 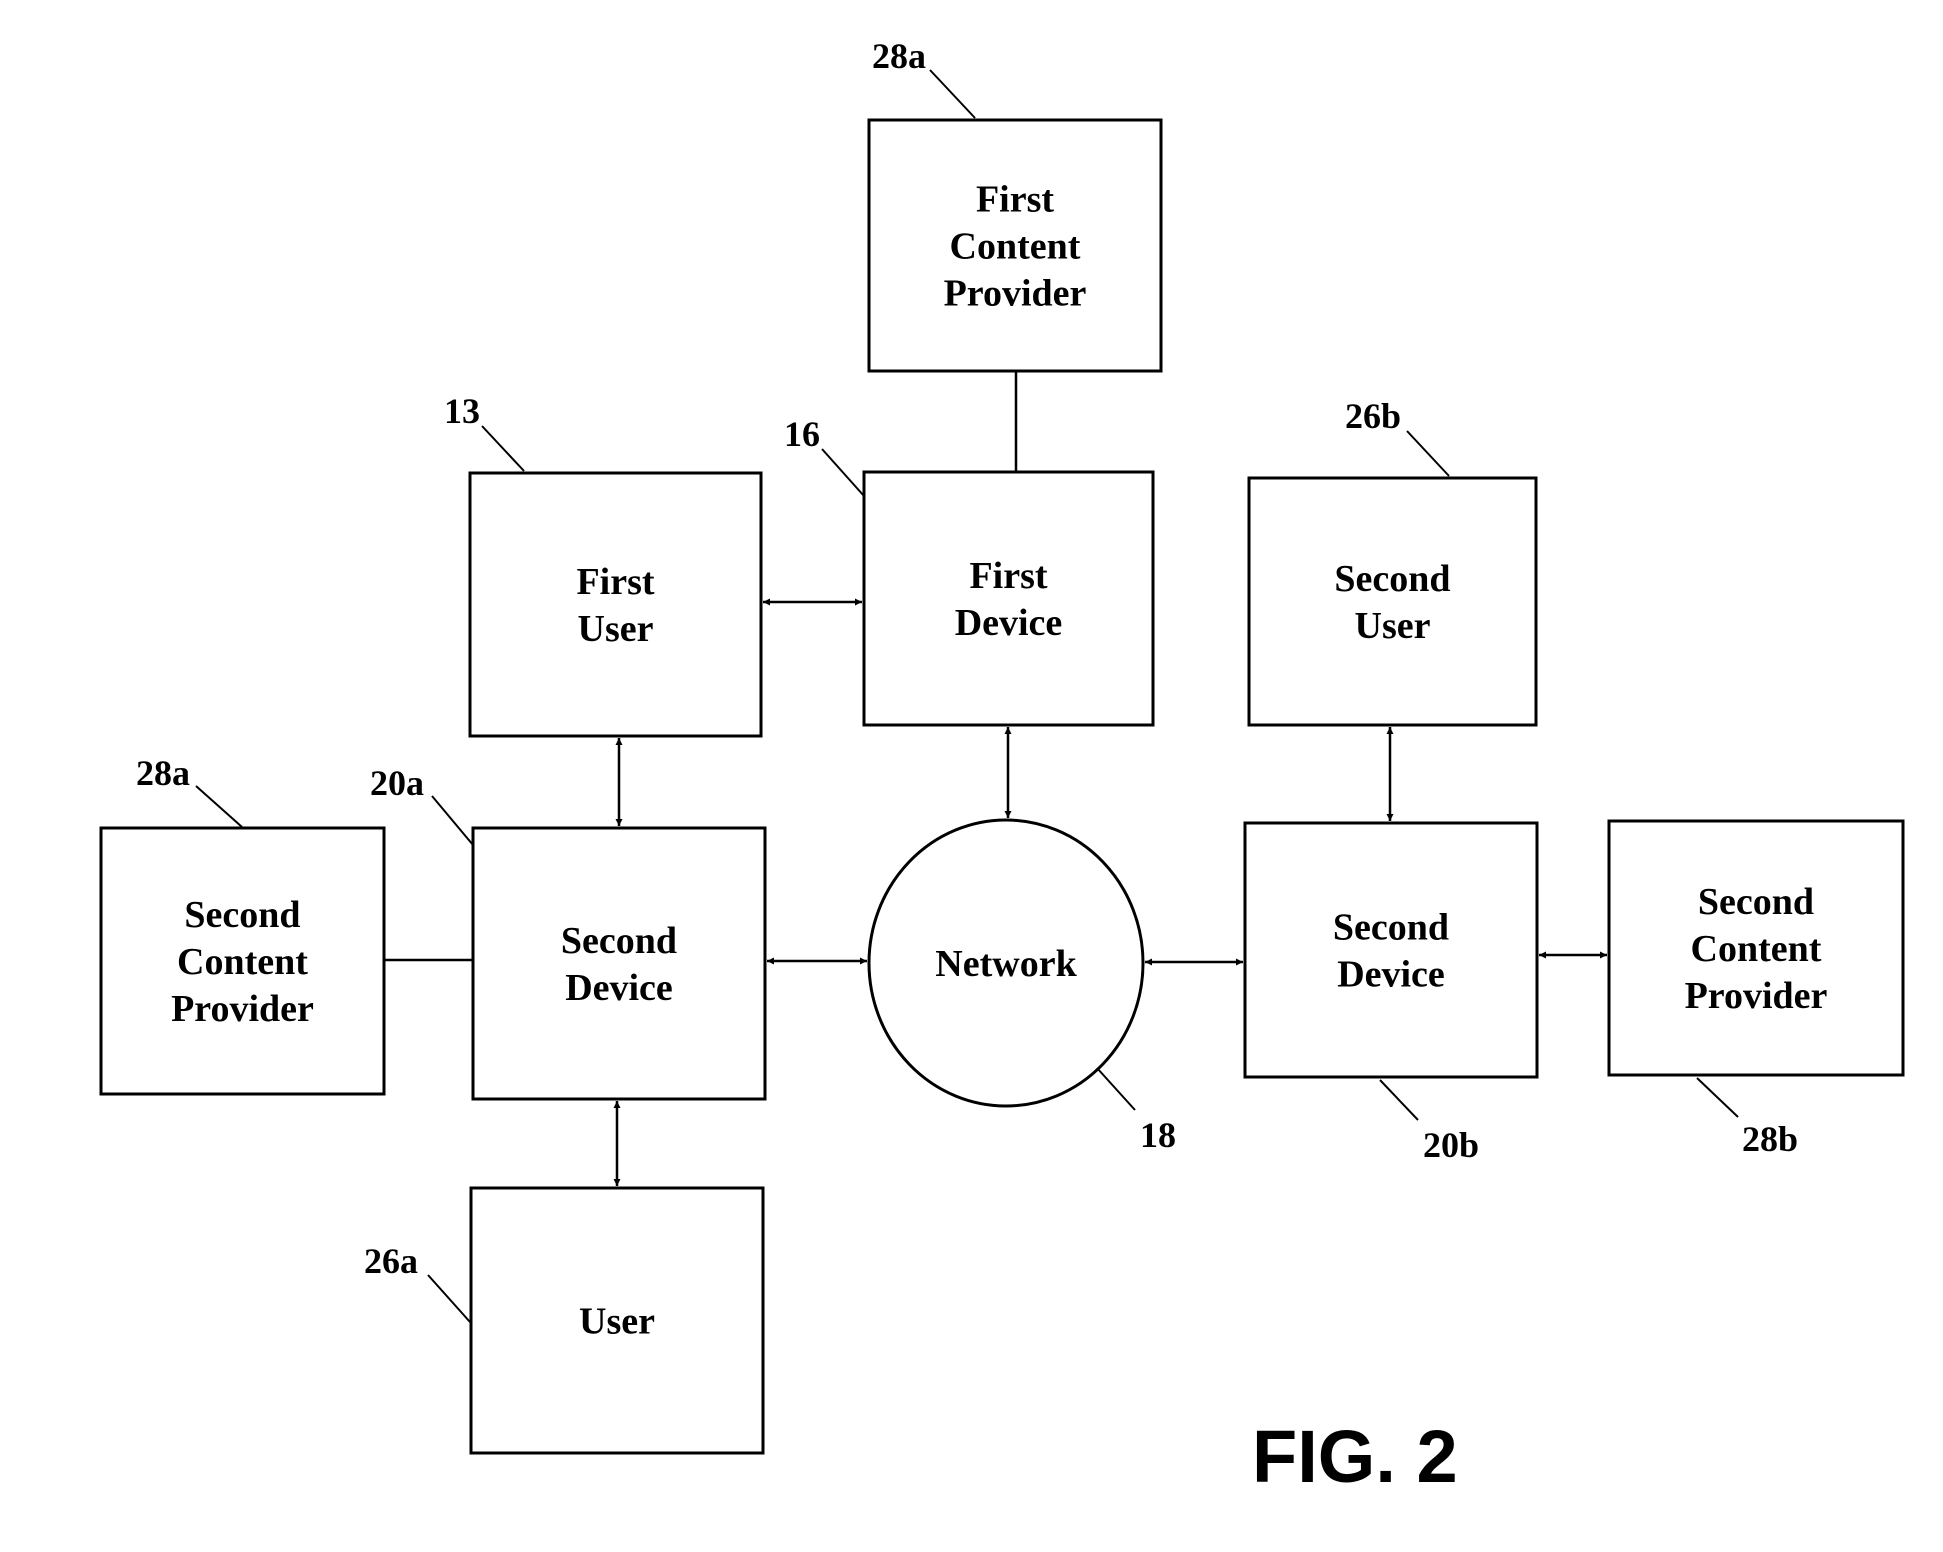 I want to click on first-user-label-line: First, so click(x=615, y=582).